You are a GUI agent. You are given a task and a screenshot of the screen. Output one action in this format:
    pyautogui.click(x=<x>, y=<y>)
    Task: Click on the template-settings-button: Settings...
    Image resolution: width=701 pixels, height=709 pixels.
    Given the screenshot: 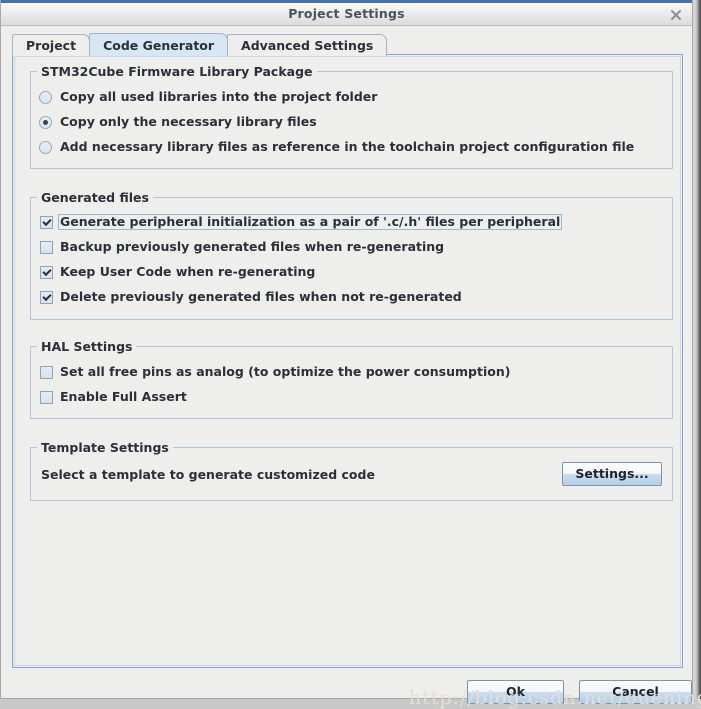 What is the action you would take?
    pyautogui.click(x=612, y=474)
    